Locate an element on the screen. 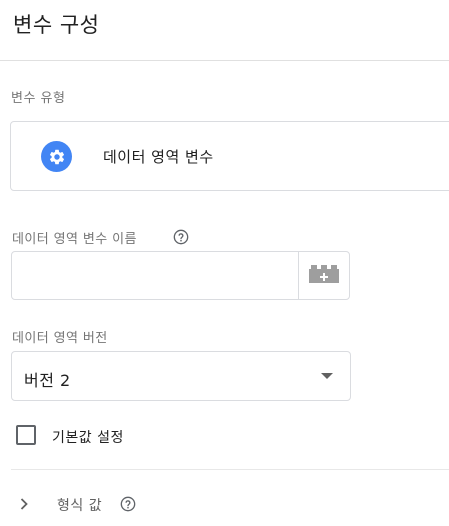 Image resolution: width=449 pixels, height=526 pixels. format-value-label: 형식 값 is located at coordinates (80, 506).